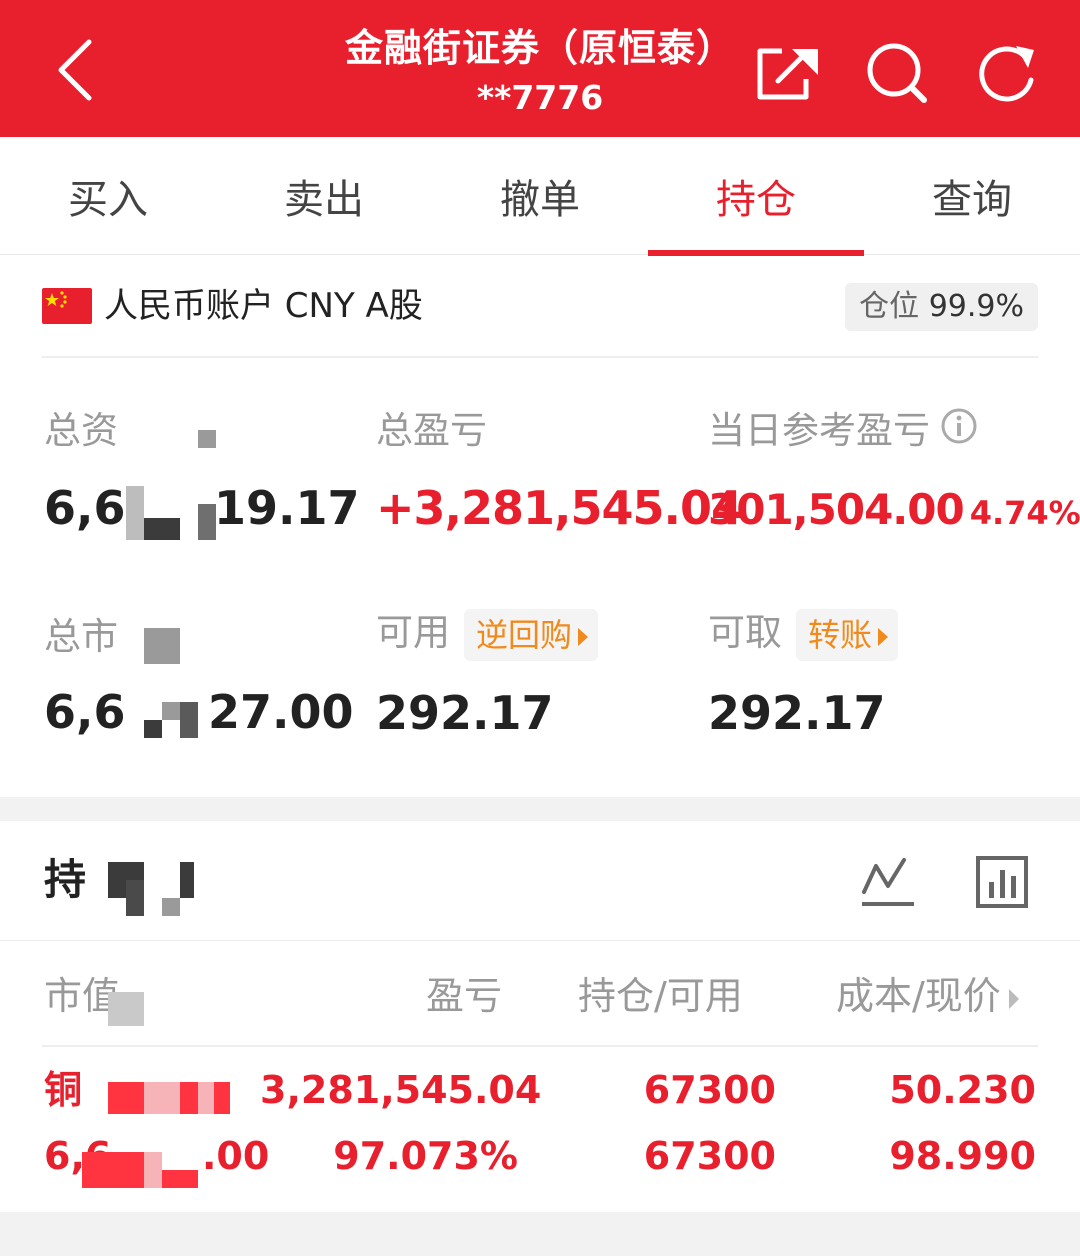 This screenshot has height=1256, width=1080. Describe the element at coordinates (324, 196) in the screenshot. I see `tab-sell: 卖出` at that location.